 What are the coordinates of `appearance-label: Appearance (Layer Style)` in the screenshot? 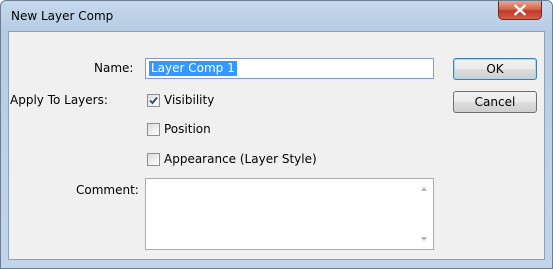 It's located at (240, 159).